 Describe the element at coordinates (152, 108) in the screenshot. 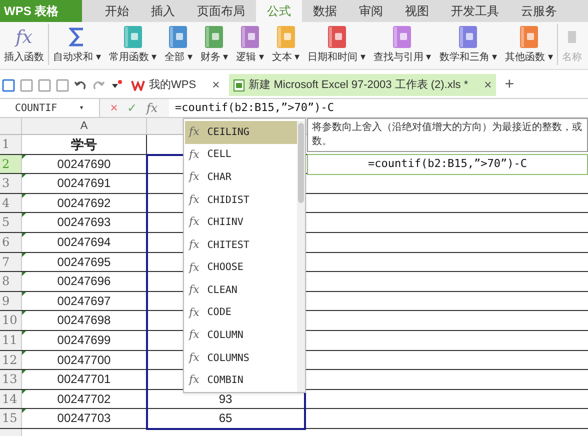

I see `insert-function-button: fx` at that location.